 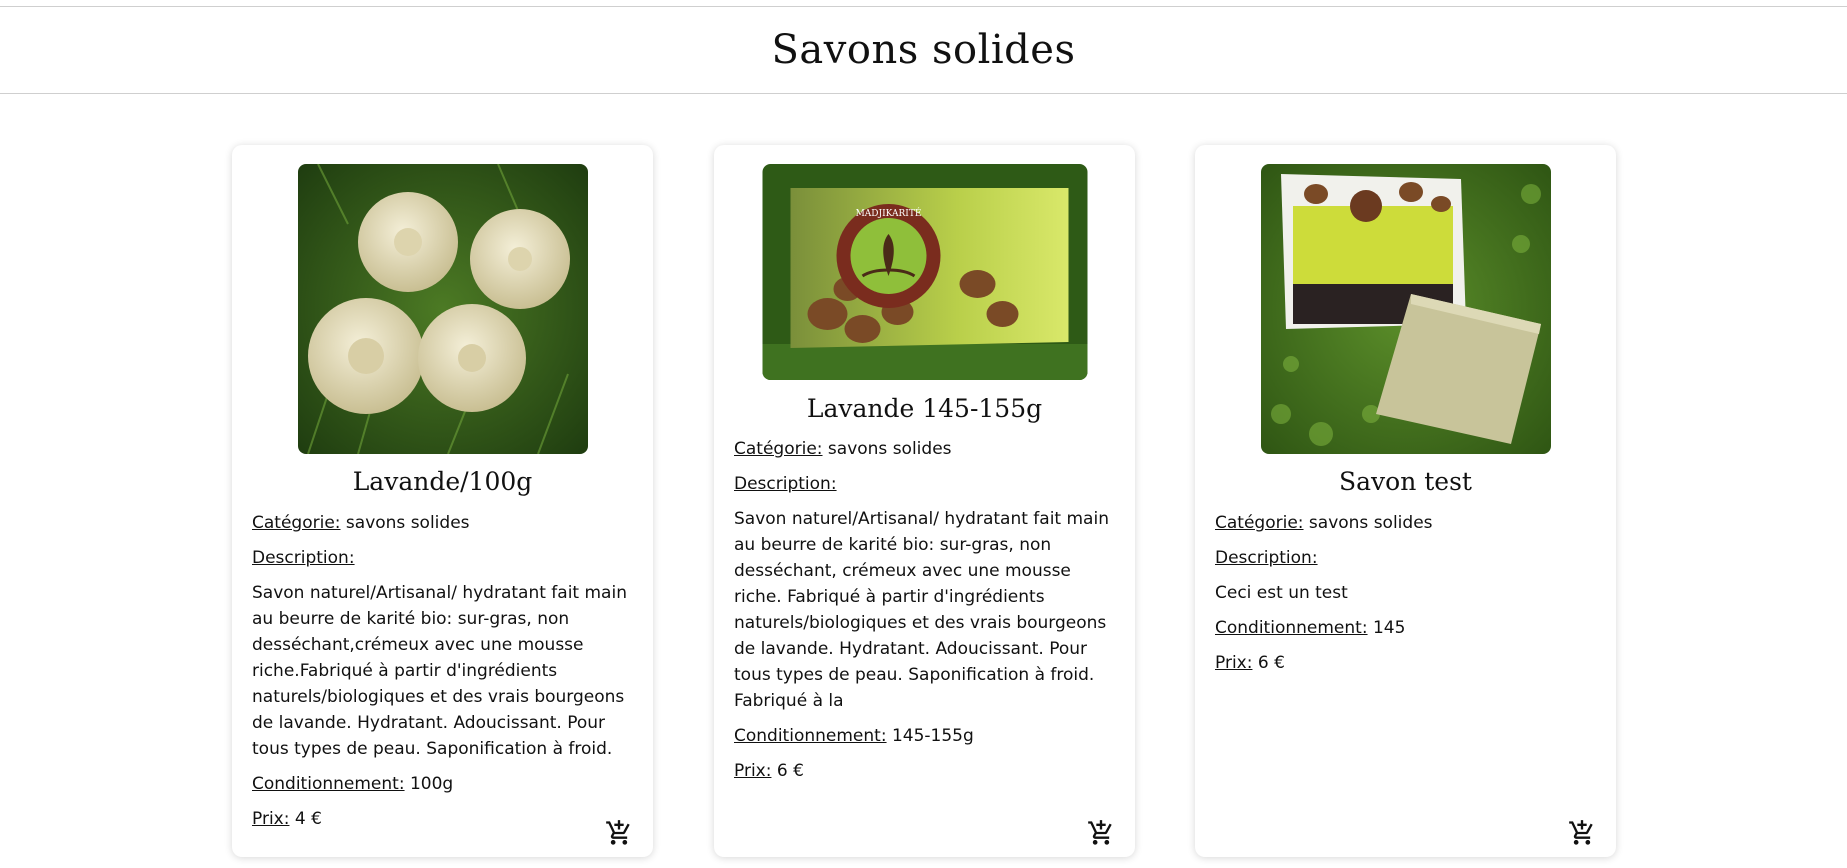 I want to click on price-row: Prix: 4 €, so click(x=442, y=819).